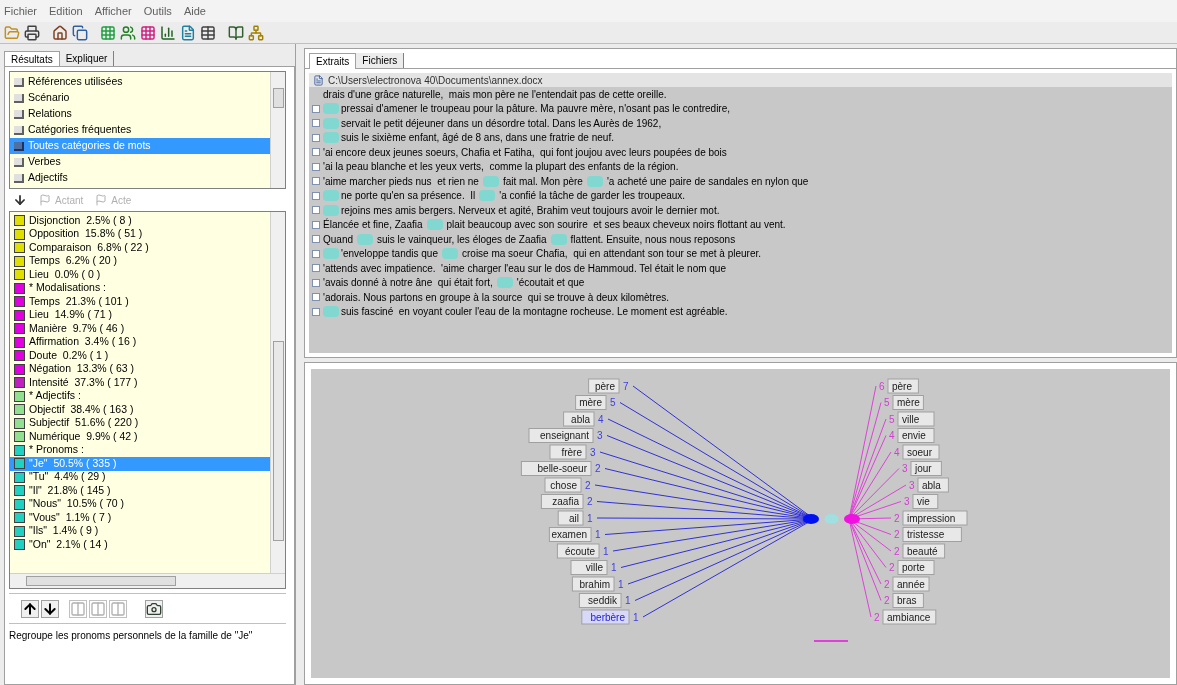 Image resolution: width=1177 pixels, height=685 pixels. Describe the element at coordinates (140, 221) in the screenshot. I see `category-item: Disjonction 2.5% ( 8 )` at that location.